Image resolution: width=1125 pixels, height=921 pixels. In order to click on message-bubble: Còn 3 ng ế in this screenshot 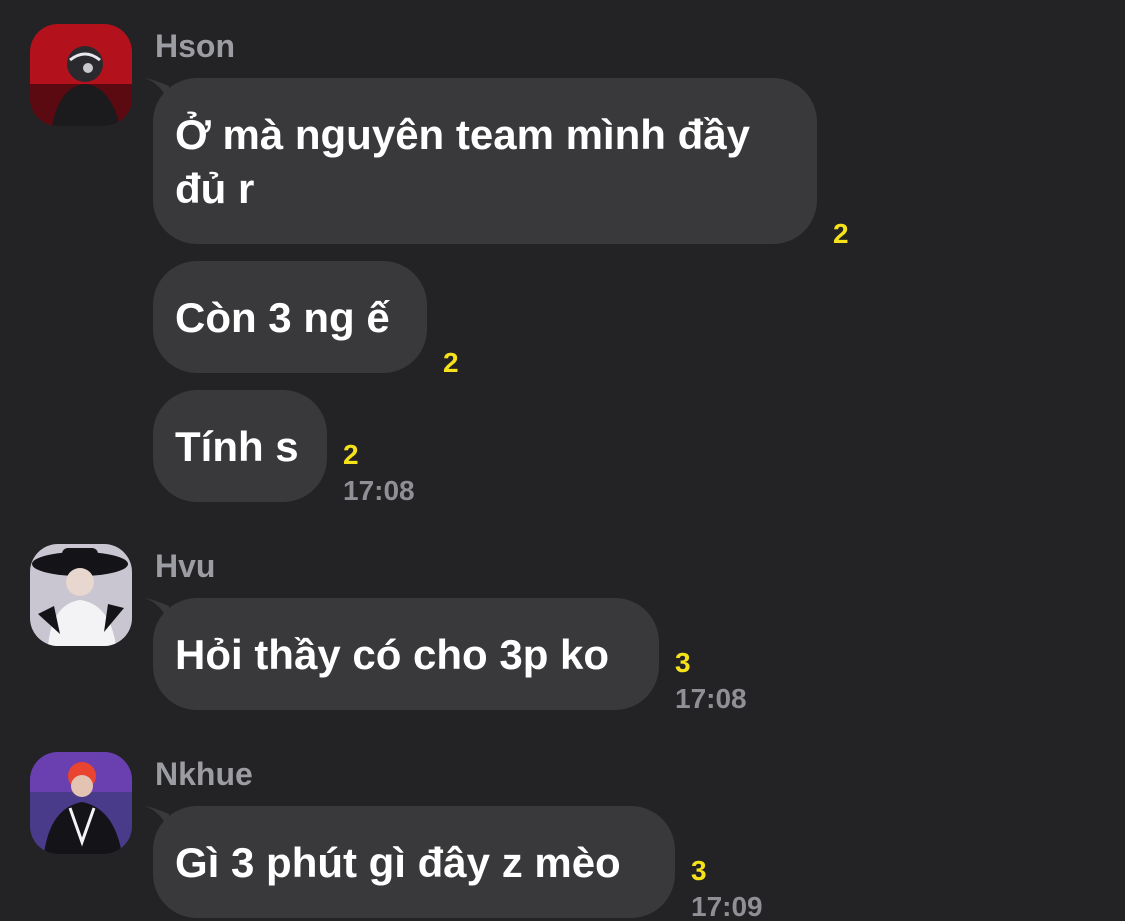, I will do `click(290, 317)`.